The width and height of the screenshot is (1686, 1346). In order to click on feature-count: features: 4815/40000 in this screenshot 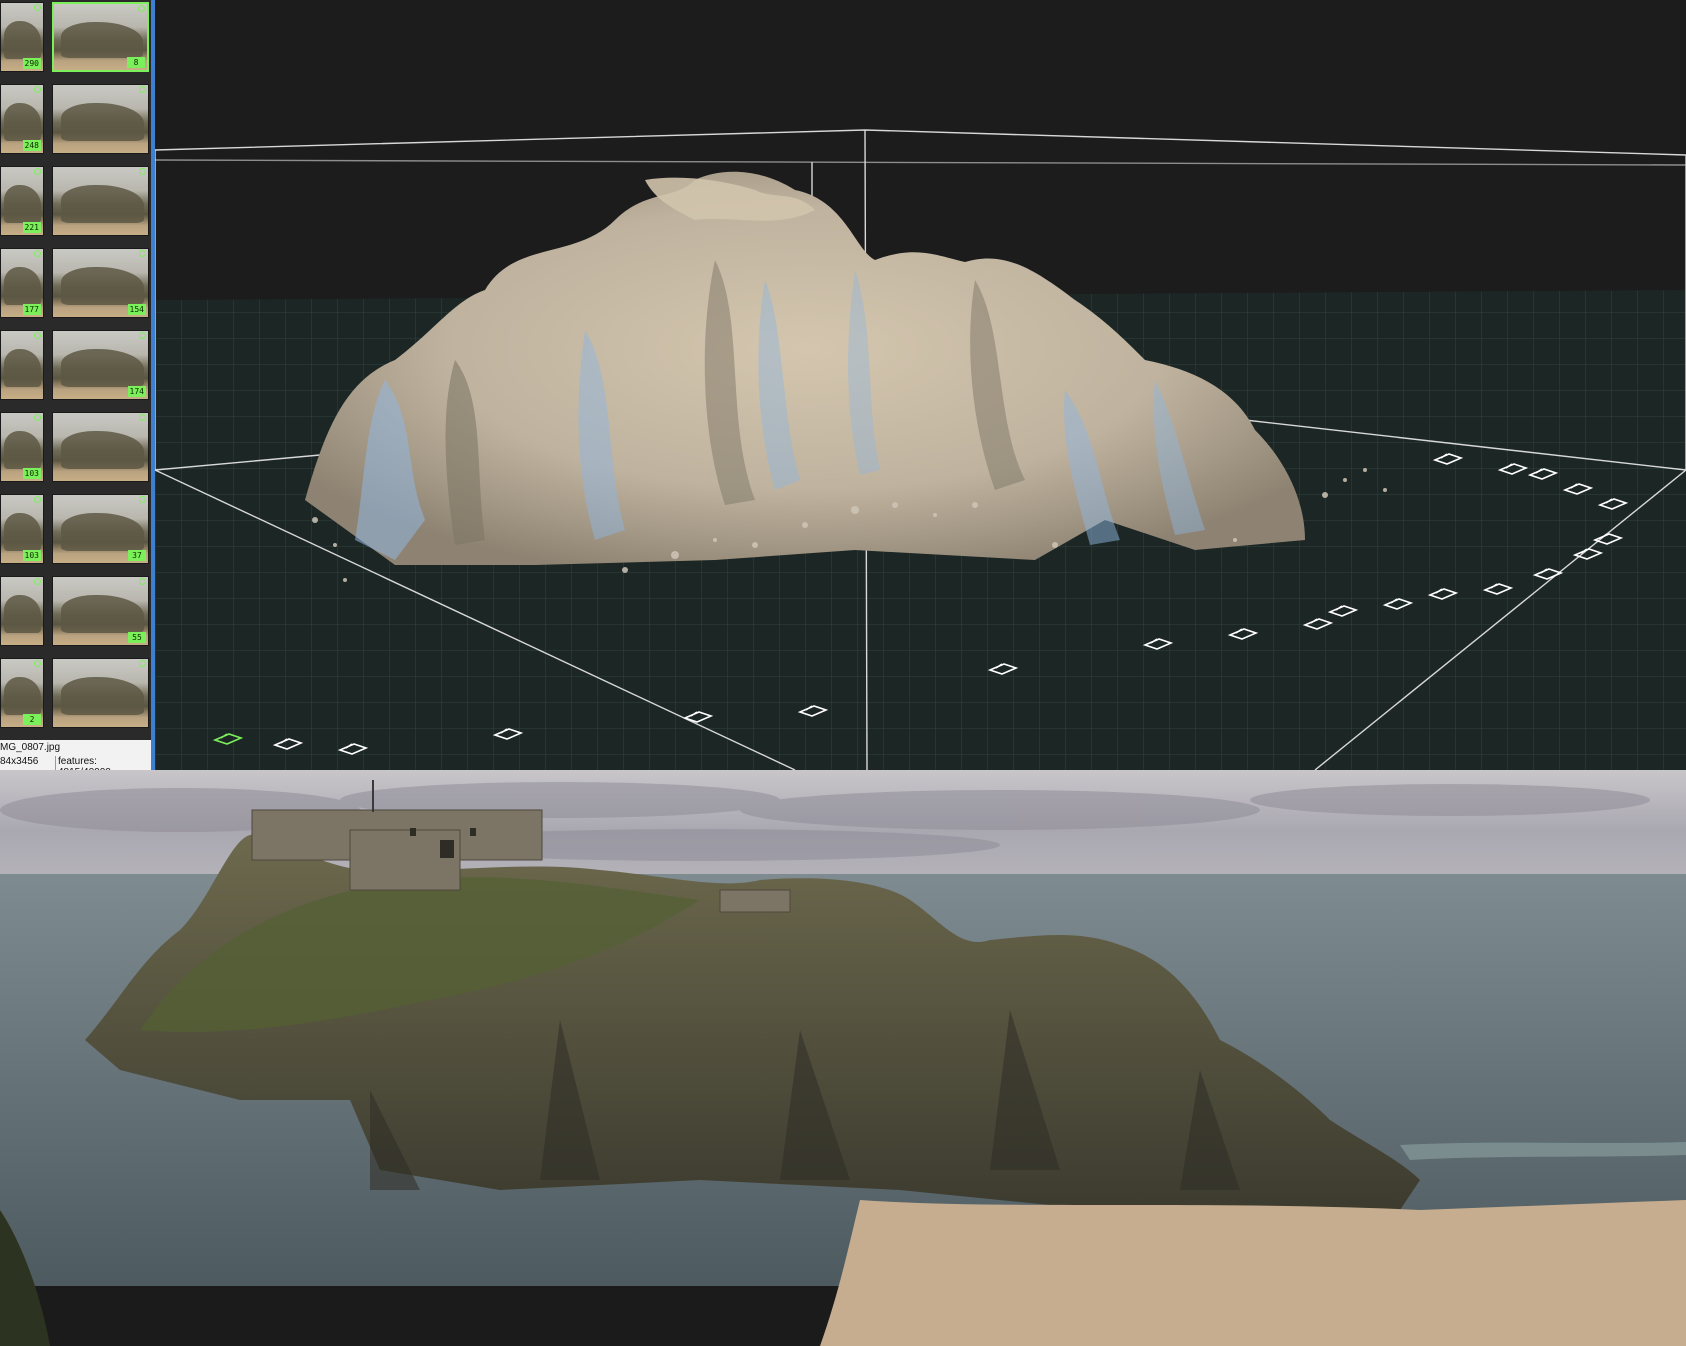, I will do `click(103, 763)`.